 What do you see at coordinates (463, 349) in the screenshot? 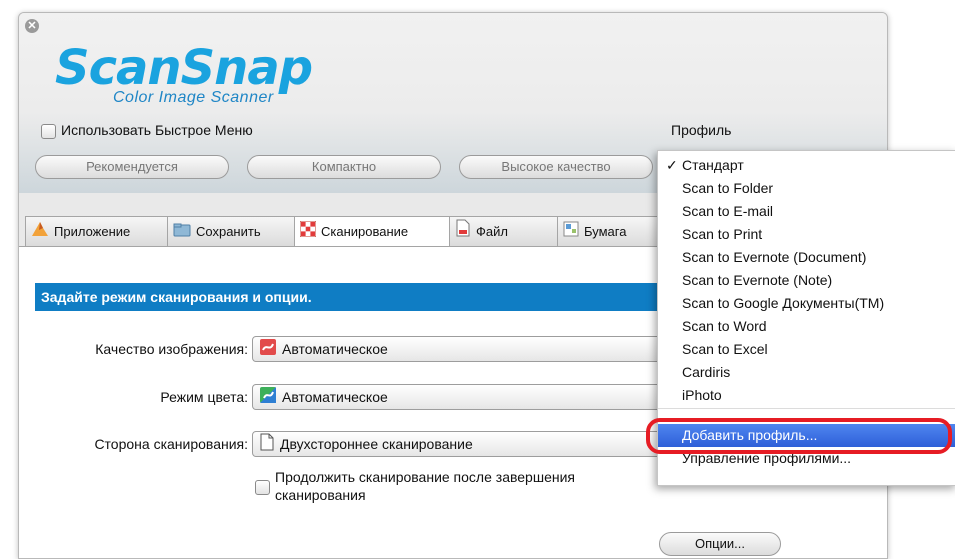
I see `image-quality-select: Автоматическое` at bounding box center [463, 349].